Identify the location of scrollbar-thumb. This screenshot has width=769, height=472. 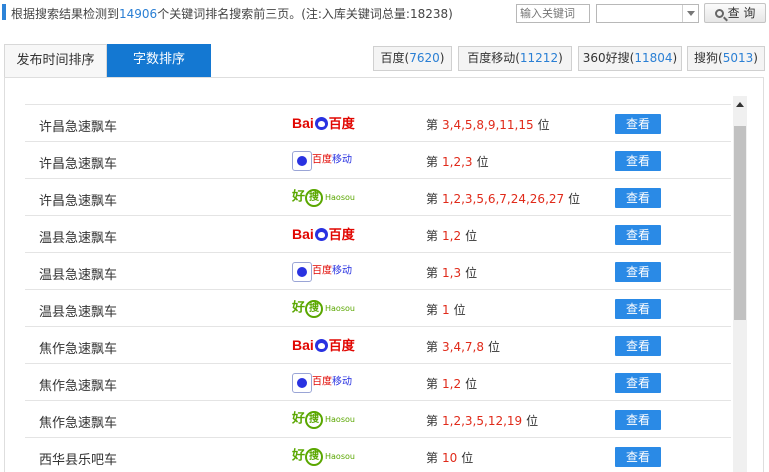
(740, 223).